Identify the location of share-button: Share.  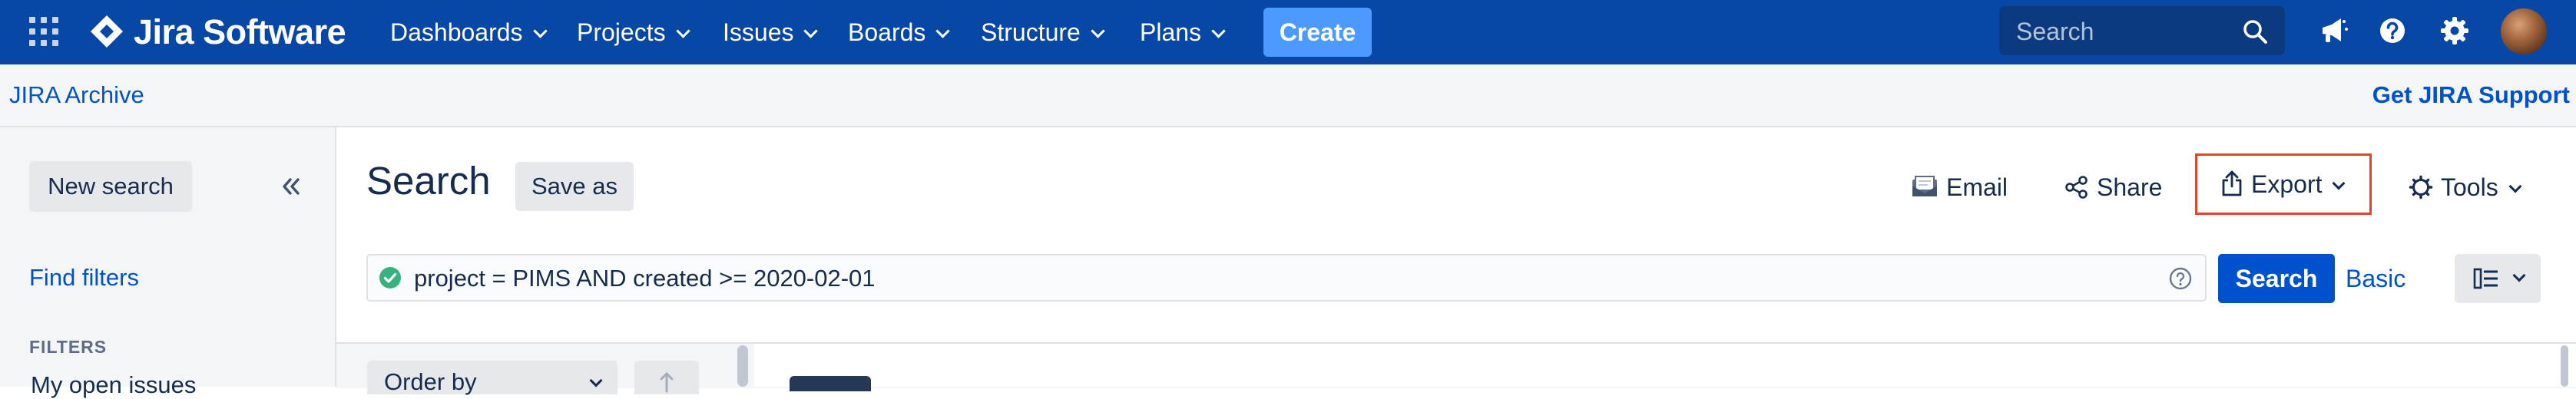
(2113, 187).